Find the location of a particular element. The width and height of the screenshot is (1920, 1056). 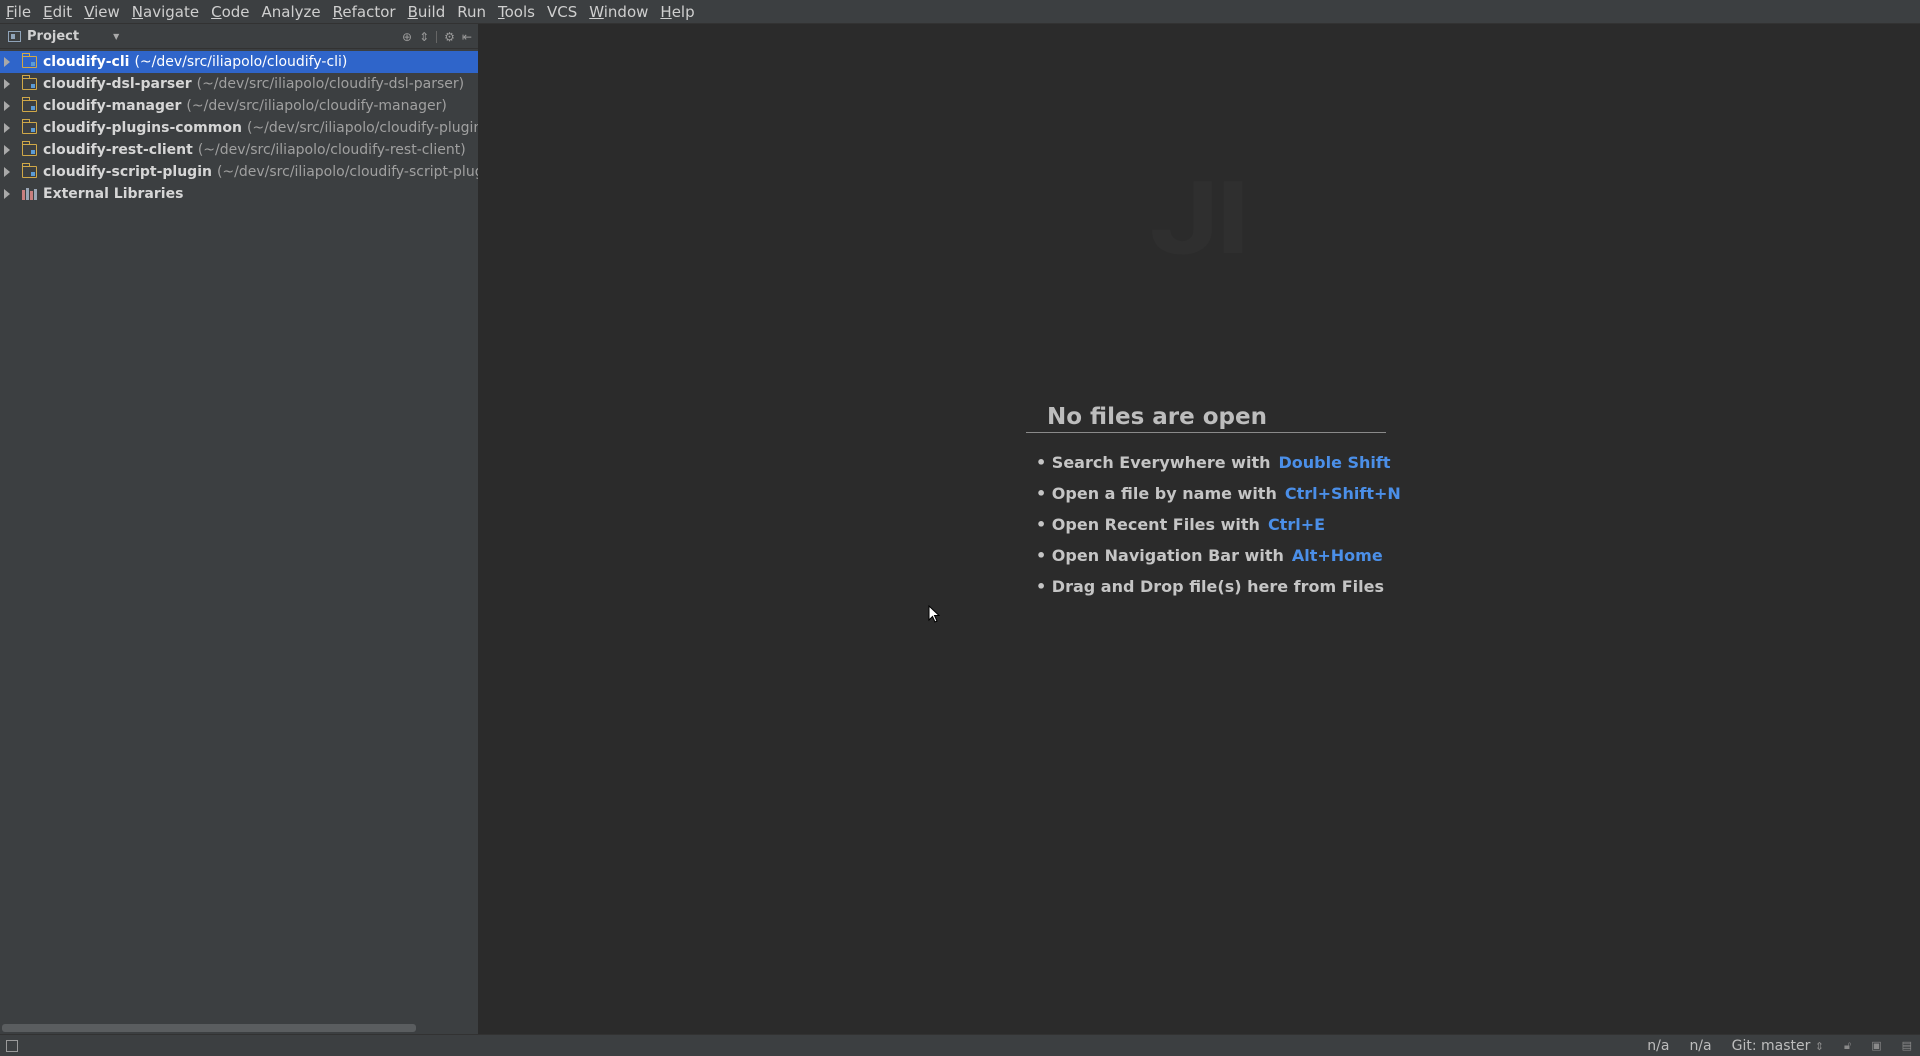

hide-panel-icon: ⇤ is located at coordinates (467, 37).